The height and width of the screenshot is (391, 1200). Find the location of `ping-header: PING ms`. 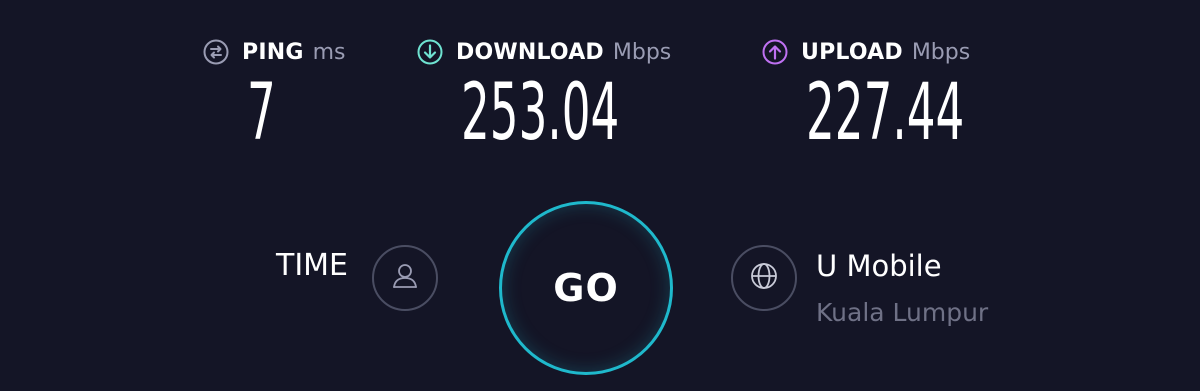

ping-header: PING ms is located at coordinates (274, 52).